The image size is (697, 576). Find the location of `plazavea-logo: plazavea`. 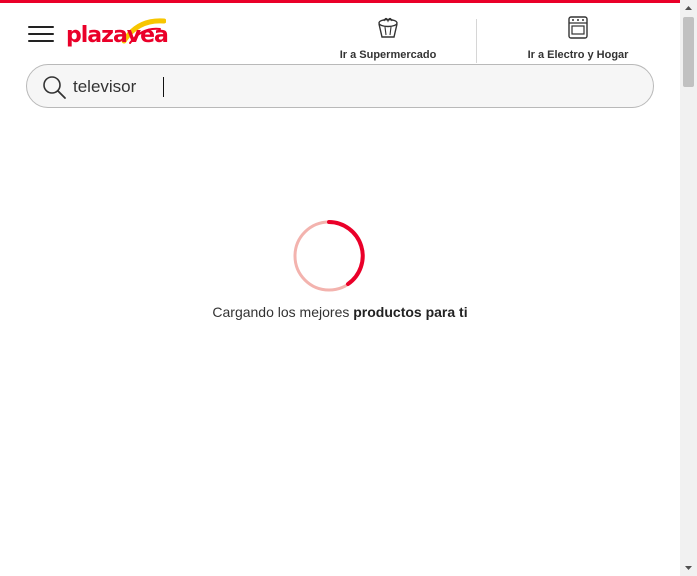

plazavea-logo: plazavea is located at coordinates (116, 32).